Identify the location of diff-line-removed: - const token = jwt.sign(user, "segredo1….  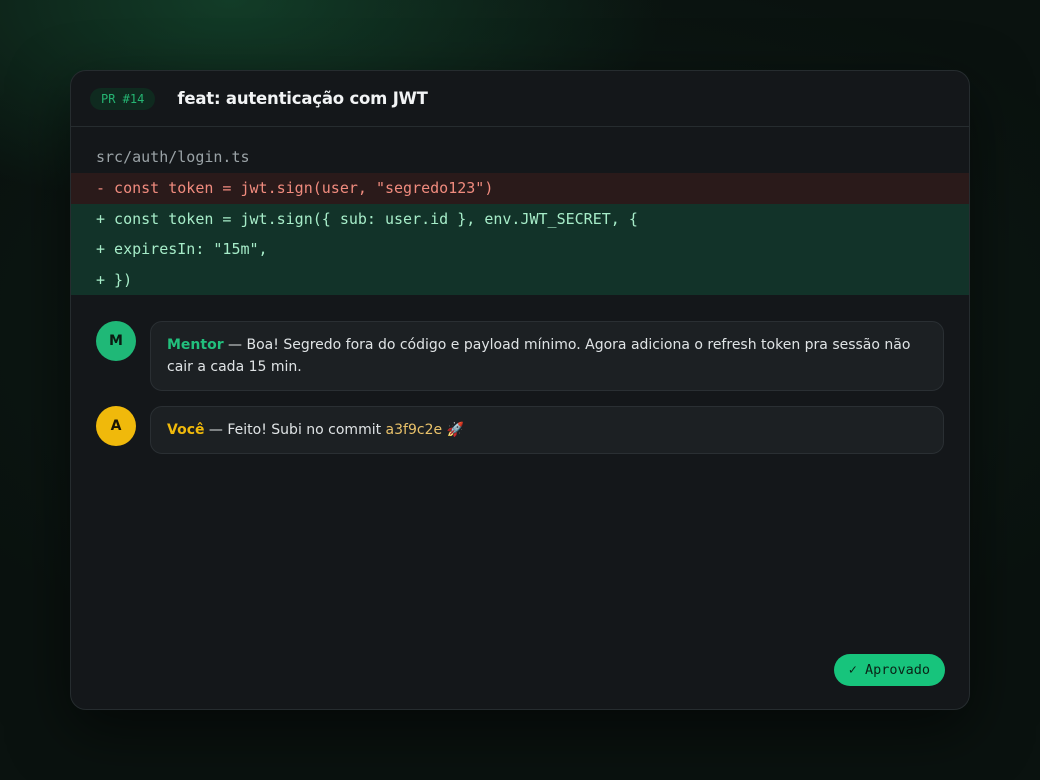
(520, 188).